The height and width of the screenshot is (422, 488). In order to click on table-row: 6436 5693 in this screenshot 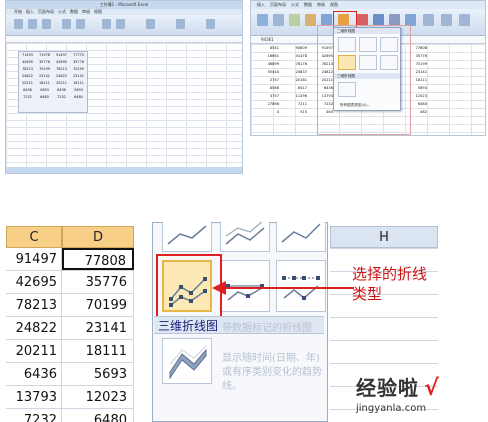, I will do `click(70, 374)`.